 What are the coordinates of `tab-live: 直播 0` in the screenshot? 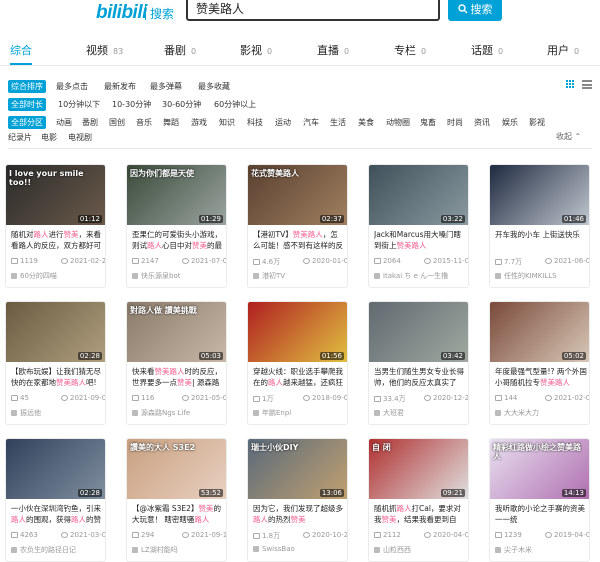 It's located at (333, 50).